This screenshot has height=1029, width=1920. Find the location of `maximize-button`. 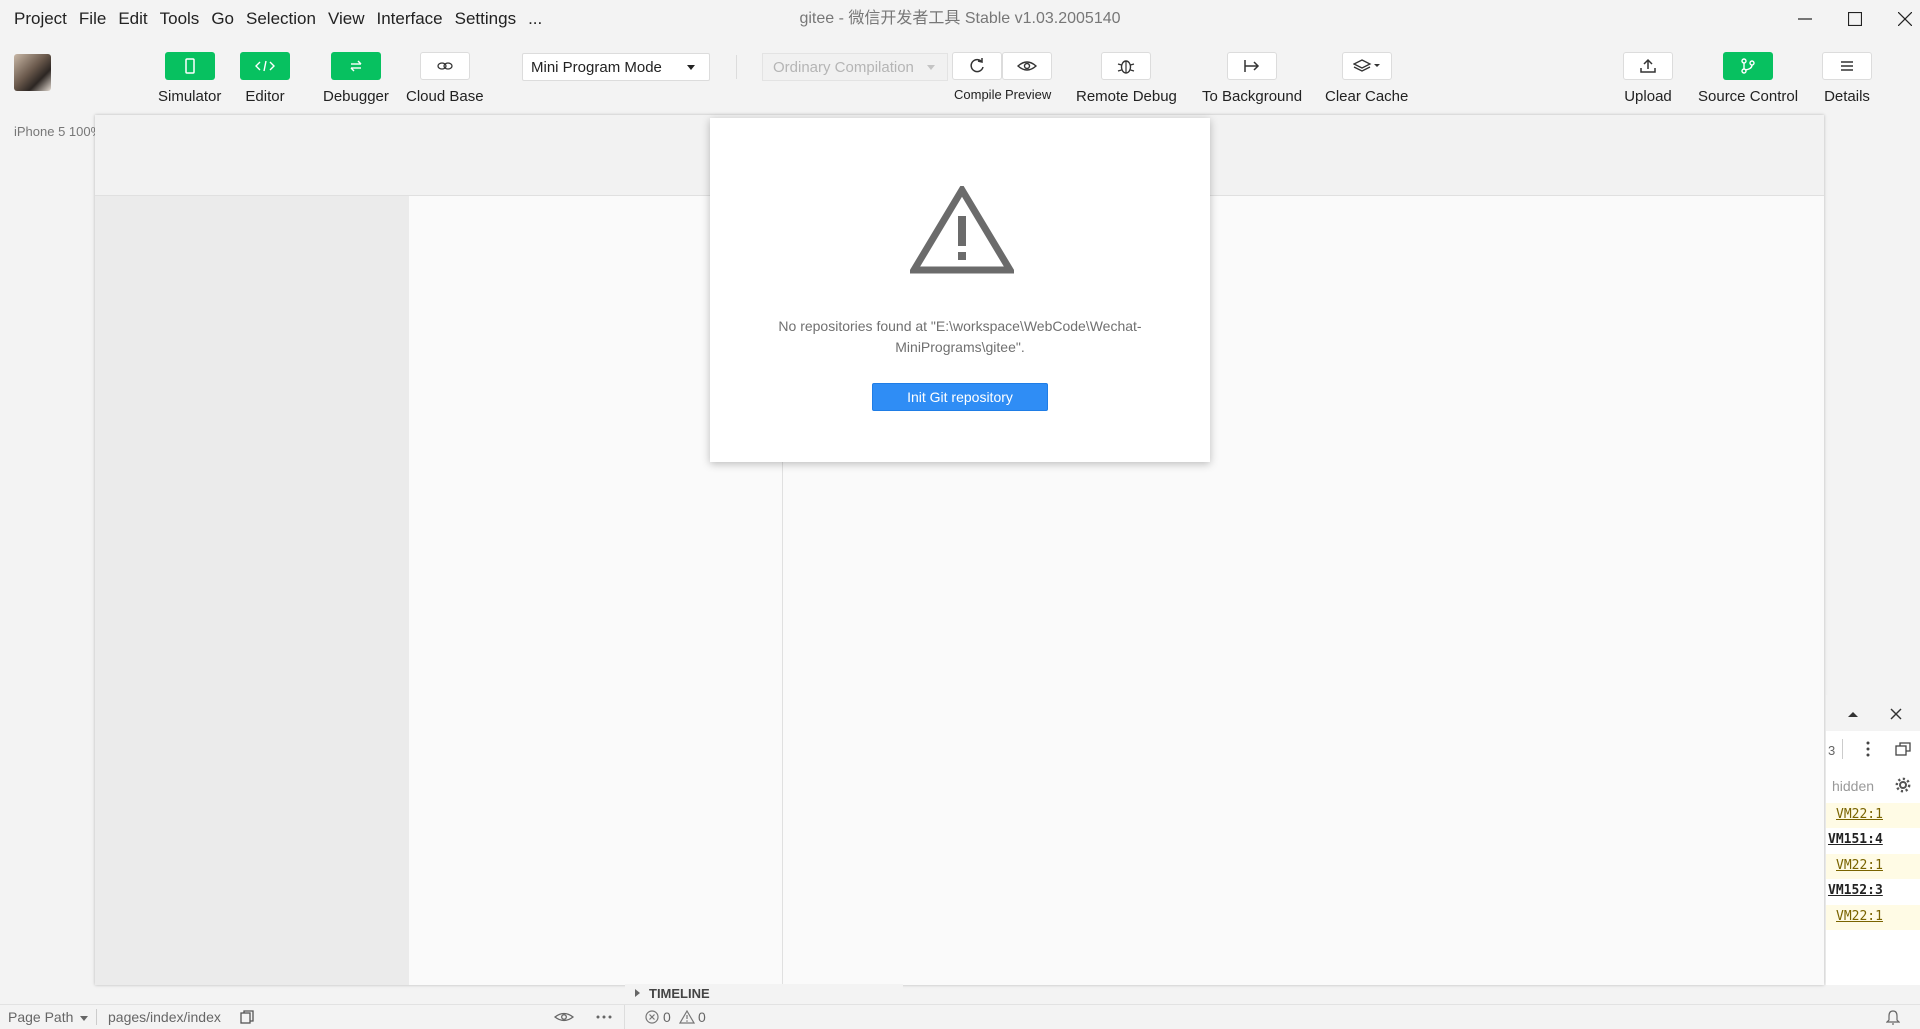

maximize-button is located at coordinates (1855, 19).